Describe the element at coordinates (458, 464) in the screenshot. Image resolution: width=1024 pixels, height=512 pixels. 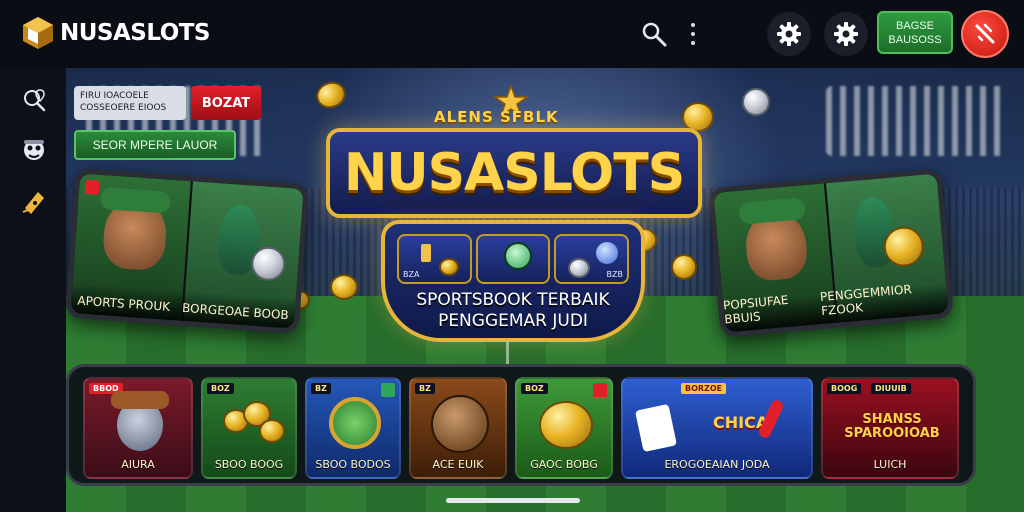
I see `game-label: ACE EUIK` at that location.